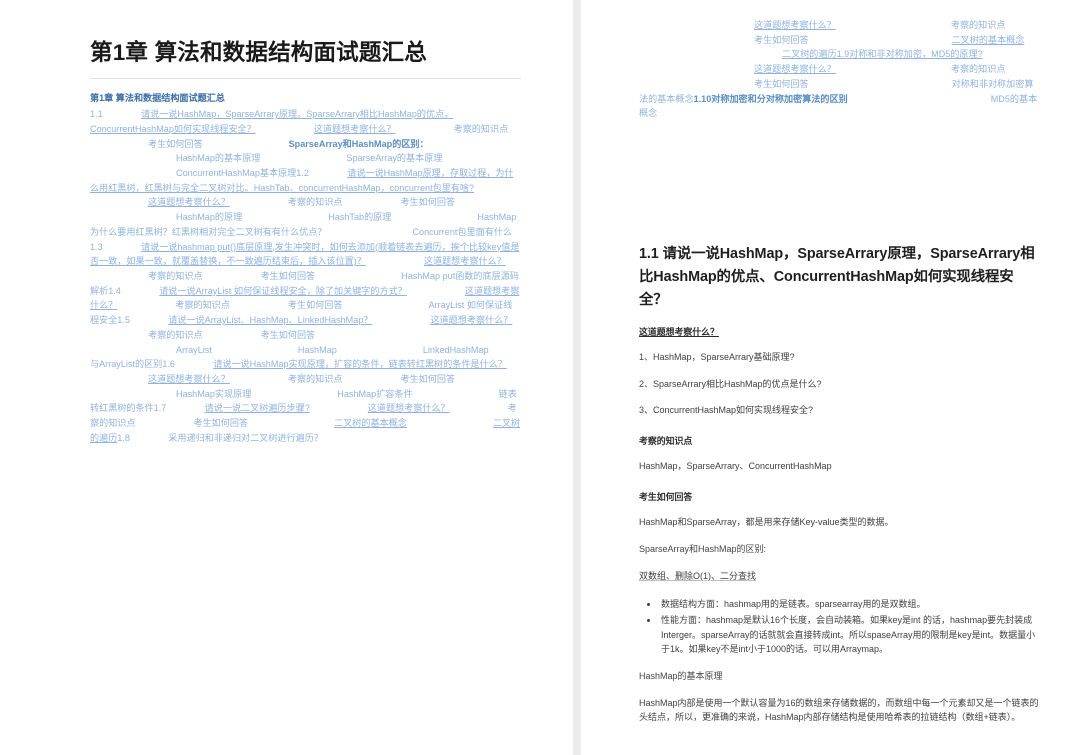 Image resolution: width=1080 pixels, height=755 pixels. What do you see at coordinates (123, 437) in the screenshot?
I see `toc-entry-number: 1.8` at bounding box center [123, 437].